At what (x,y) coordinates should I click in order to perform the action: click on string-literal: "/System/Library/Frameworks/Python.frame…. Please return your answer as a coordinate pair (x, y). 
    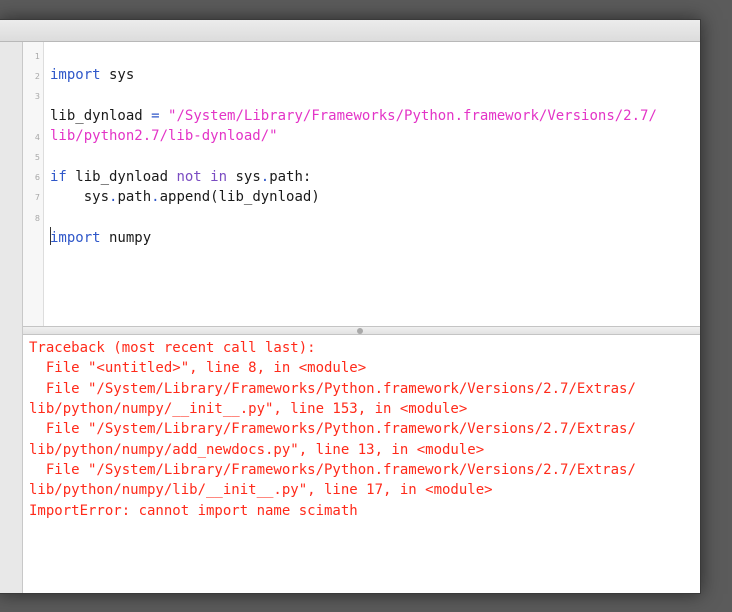
    Looking at the image, I should click on (412, 116).